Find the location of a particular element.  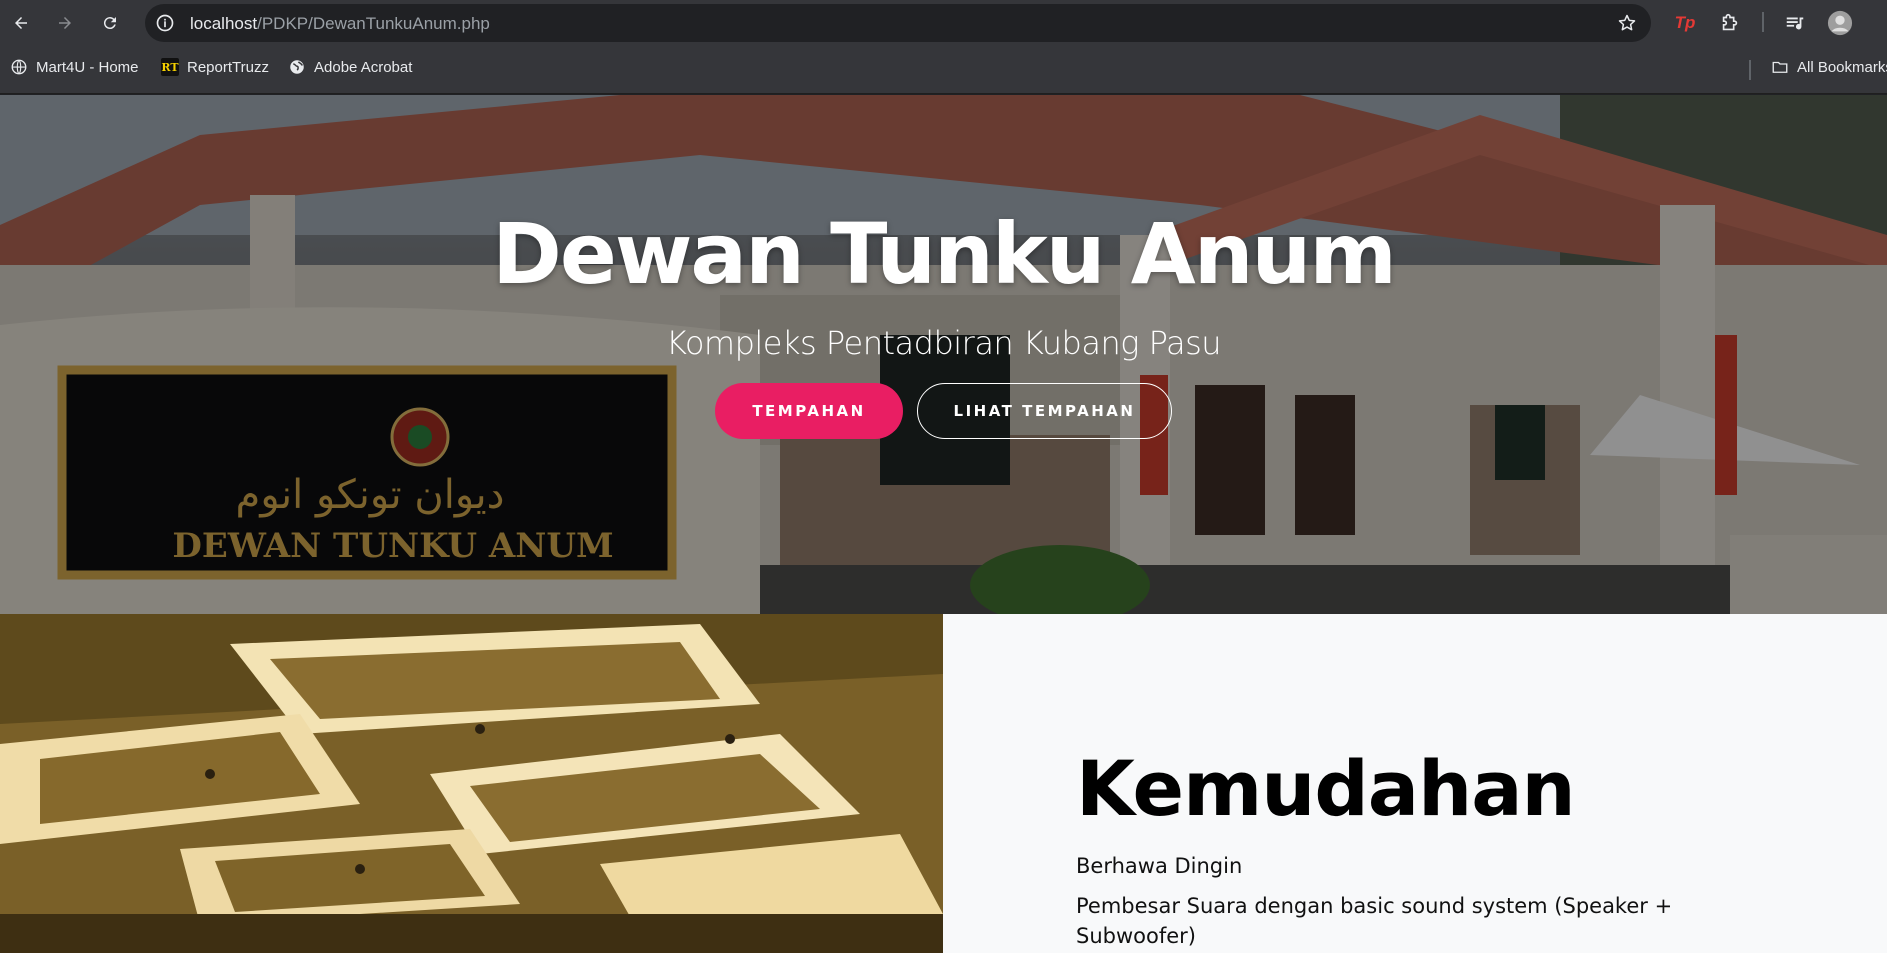

lihat-tempahan-button: LIHAT TEMPAHAN is located at coordinates (1044, 411).